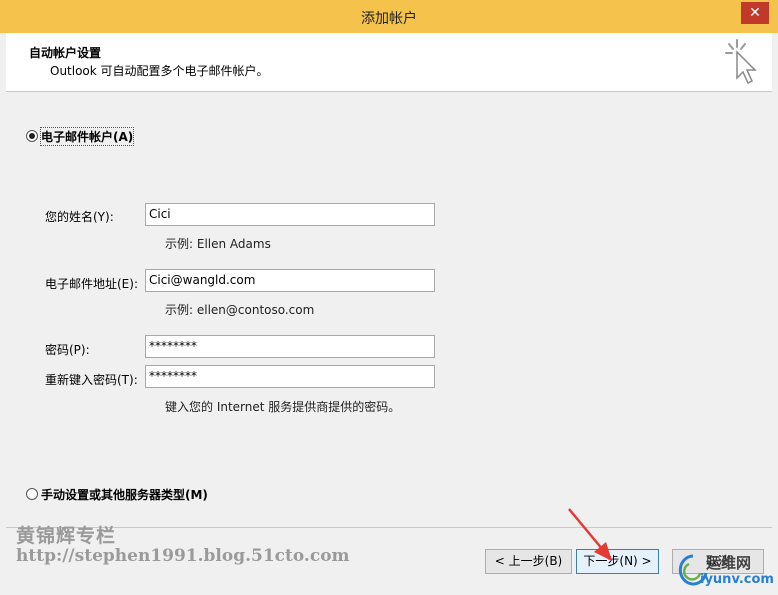 This screenshot has width=778, height=595. What do you see at coordinates (124, 494) in the screenshot?
I see `manual-setup-label: 手动设置或其他服务器类型(M)` at bounding box center [124, 494].